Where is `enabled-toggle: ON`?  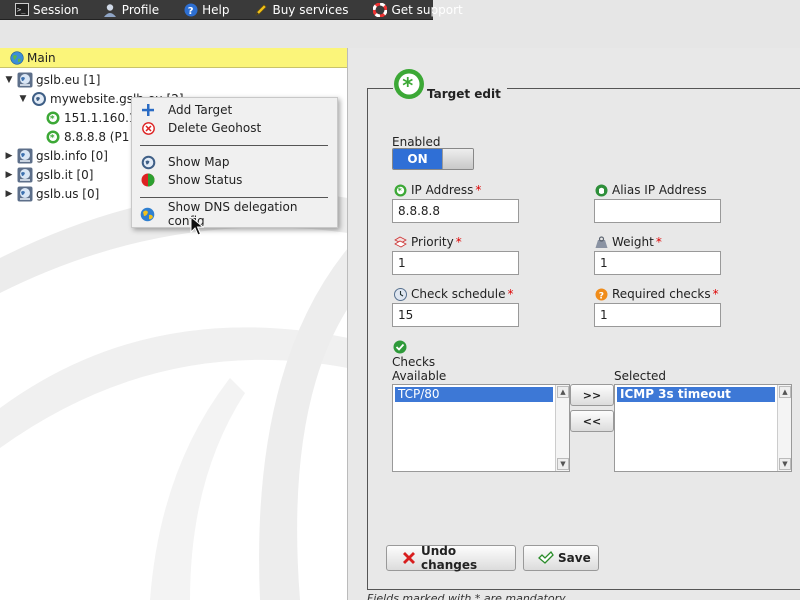 enabled-toggle: ON is located at coordinates (433, 159).